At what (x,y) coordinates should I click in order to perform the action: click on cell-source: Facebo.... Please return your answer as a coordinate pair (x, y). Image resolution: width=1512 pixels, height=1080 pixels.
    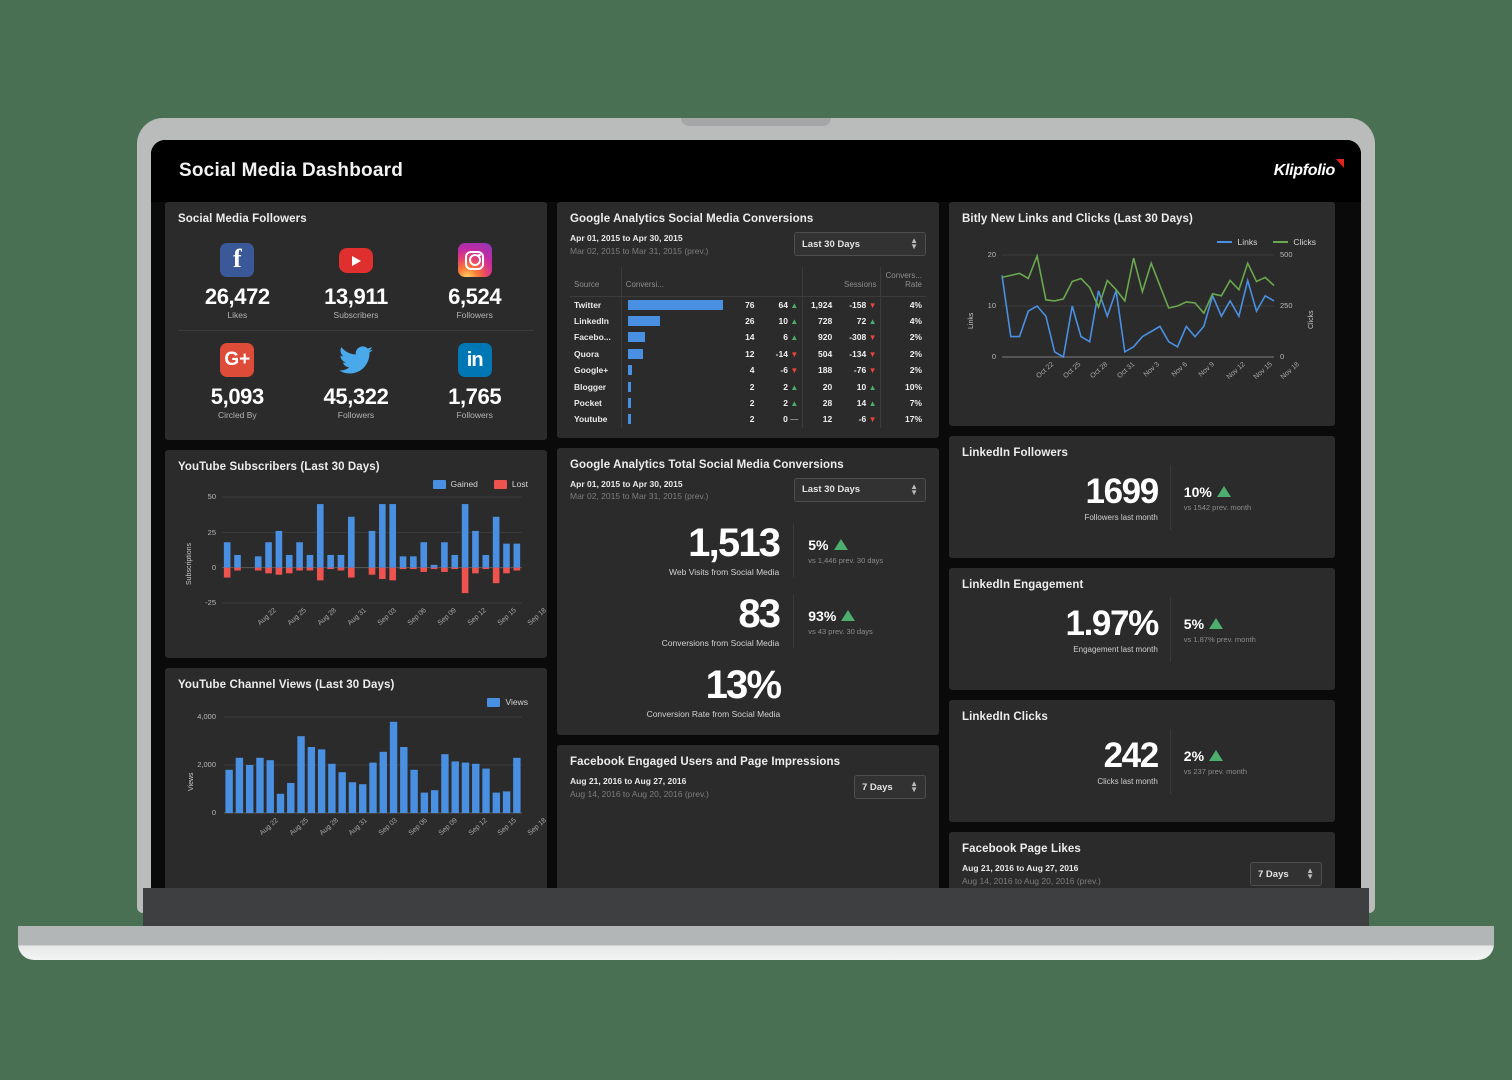
    Looking at the image, I should click on (592, 337).